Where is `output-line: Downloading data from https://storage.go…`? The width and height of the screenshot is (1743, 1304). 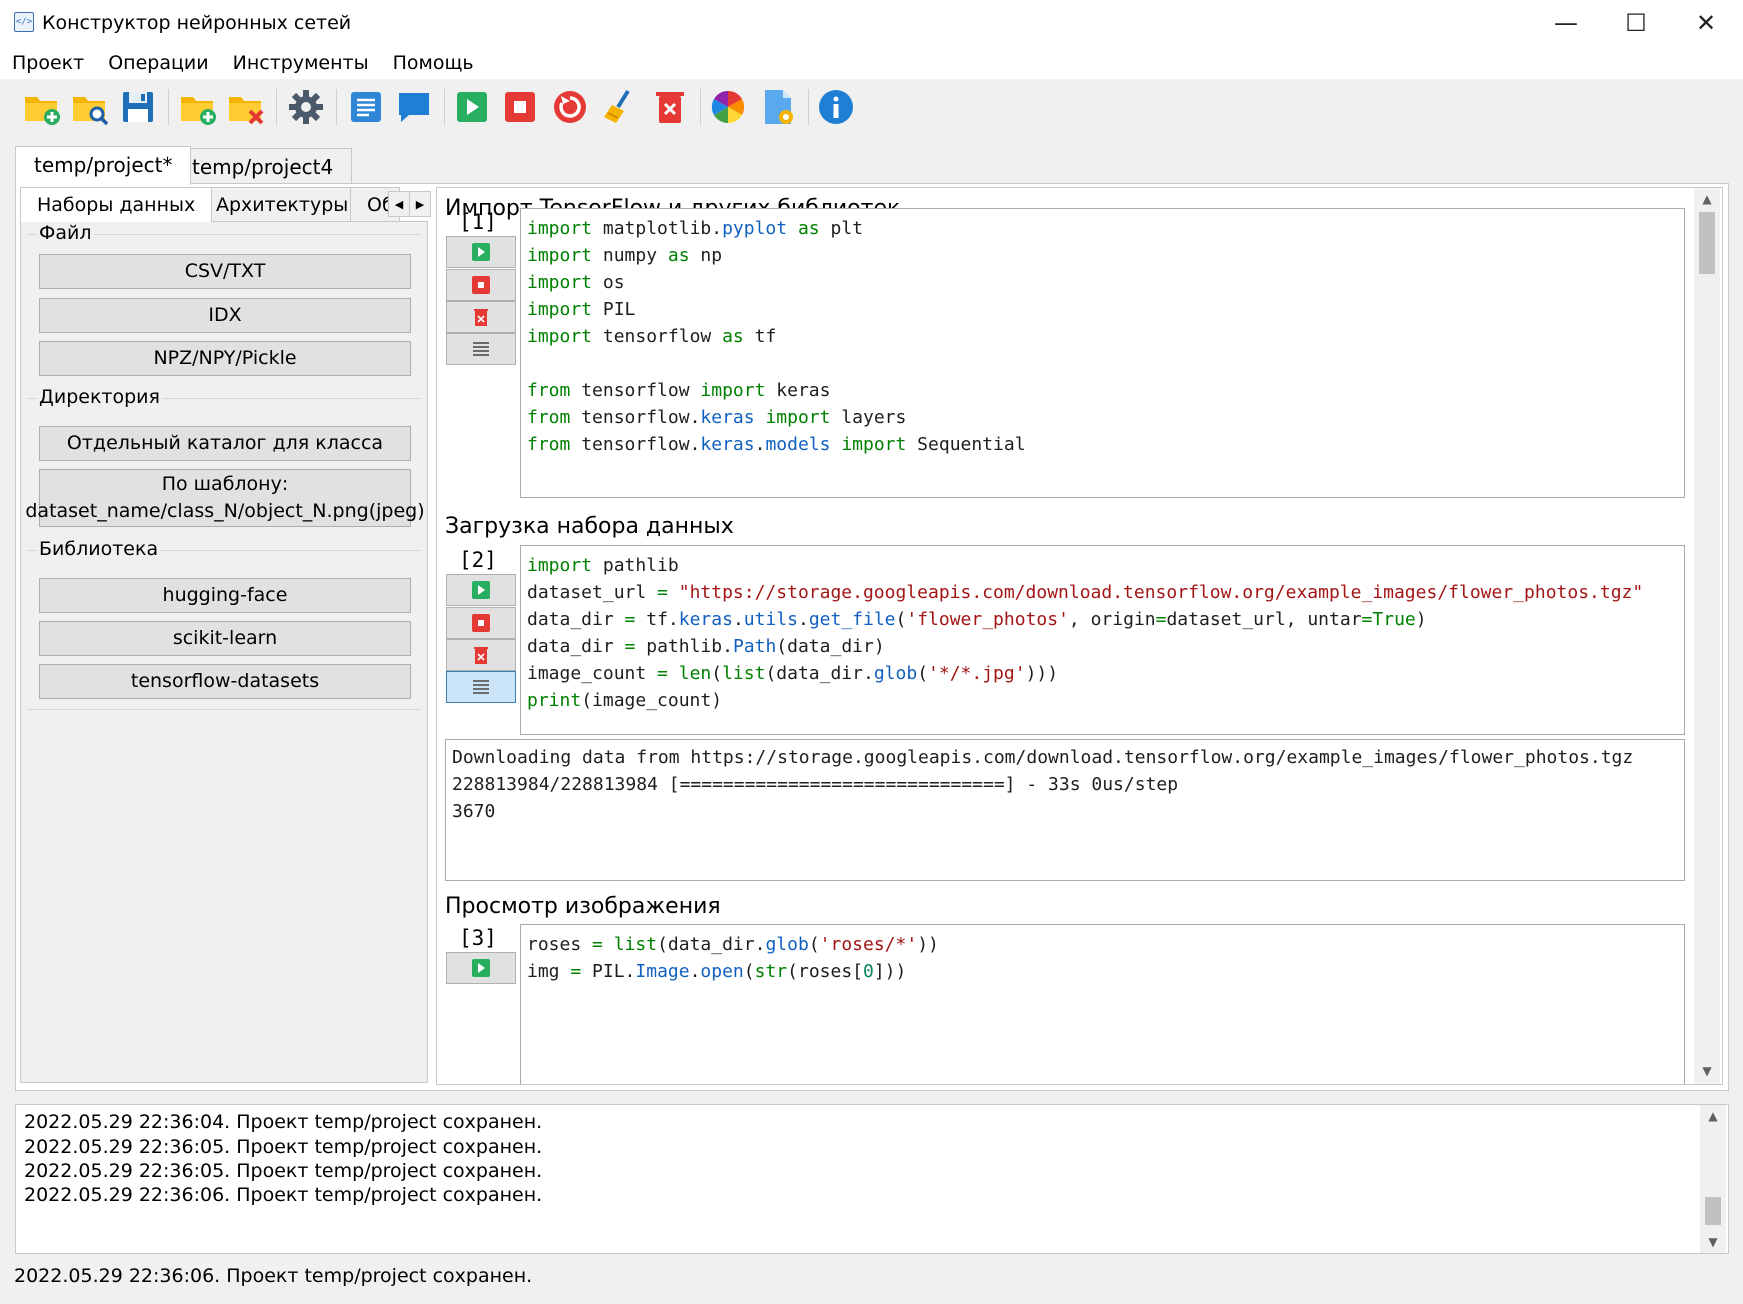
output-line: Downloading data from https://storage.go… is located at coordinates (1043, 757).